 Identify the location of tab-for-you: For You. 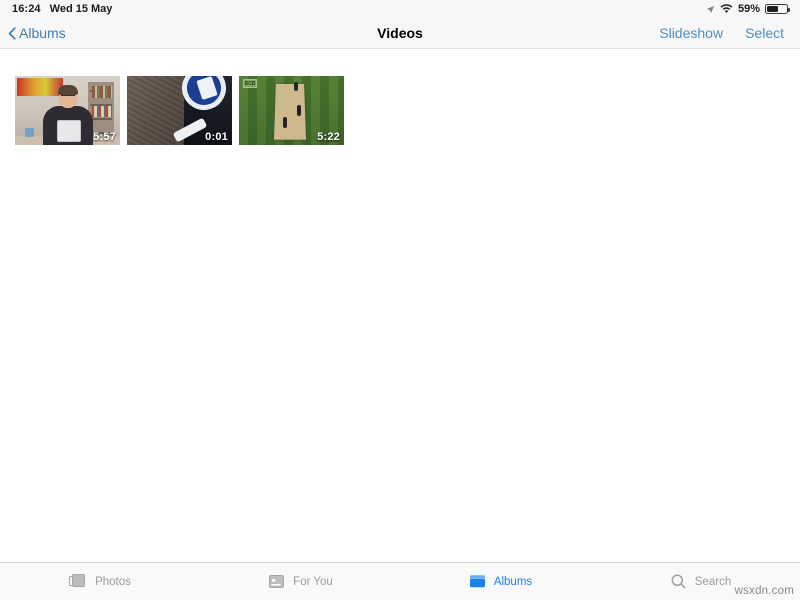
(300, 581).